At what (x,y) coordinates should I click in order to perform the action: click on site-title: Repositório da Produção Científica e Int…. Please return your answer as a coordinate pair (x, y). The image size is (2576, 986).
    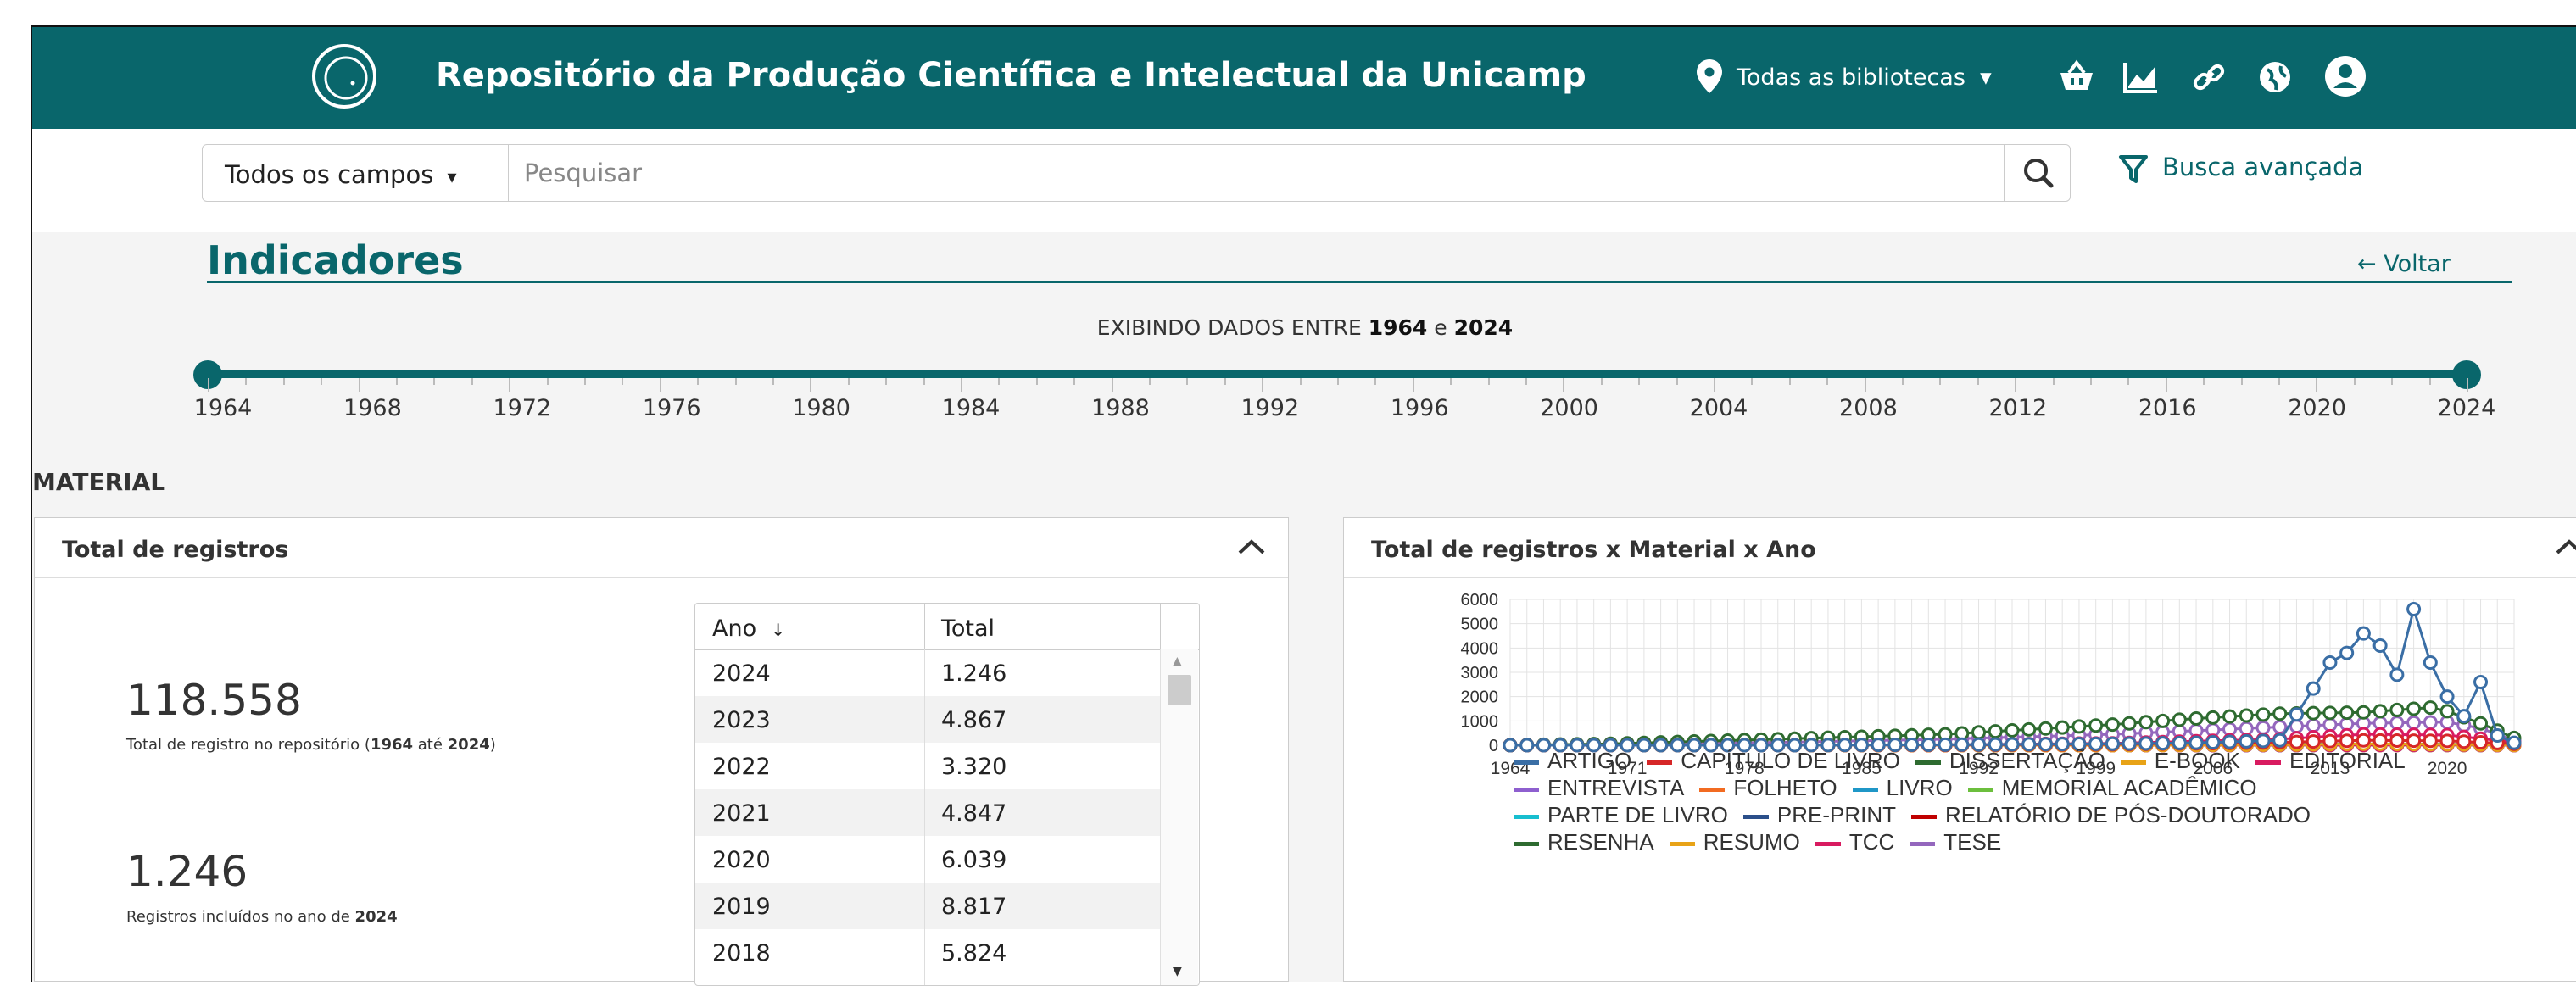
    Looking at the image, I should click on (1011, 75).